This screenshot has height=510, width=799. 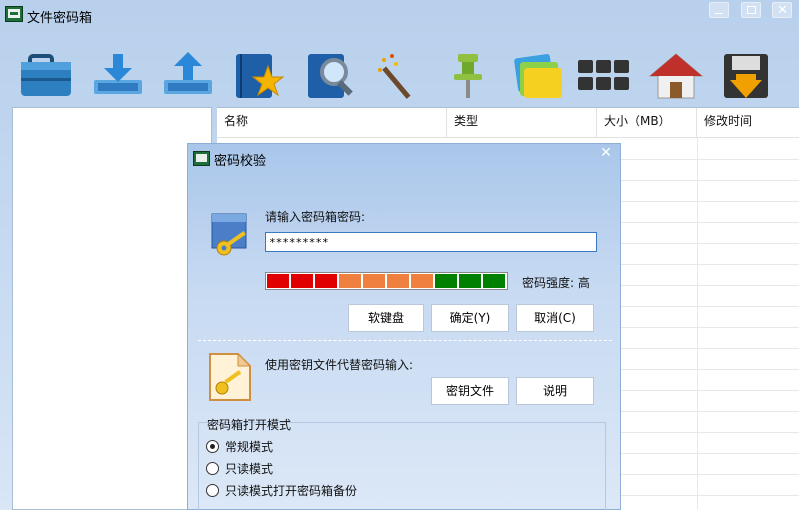 I want to click on close-button: ✕, so click(x=782, y=10).